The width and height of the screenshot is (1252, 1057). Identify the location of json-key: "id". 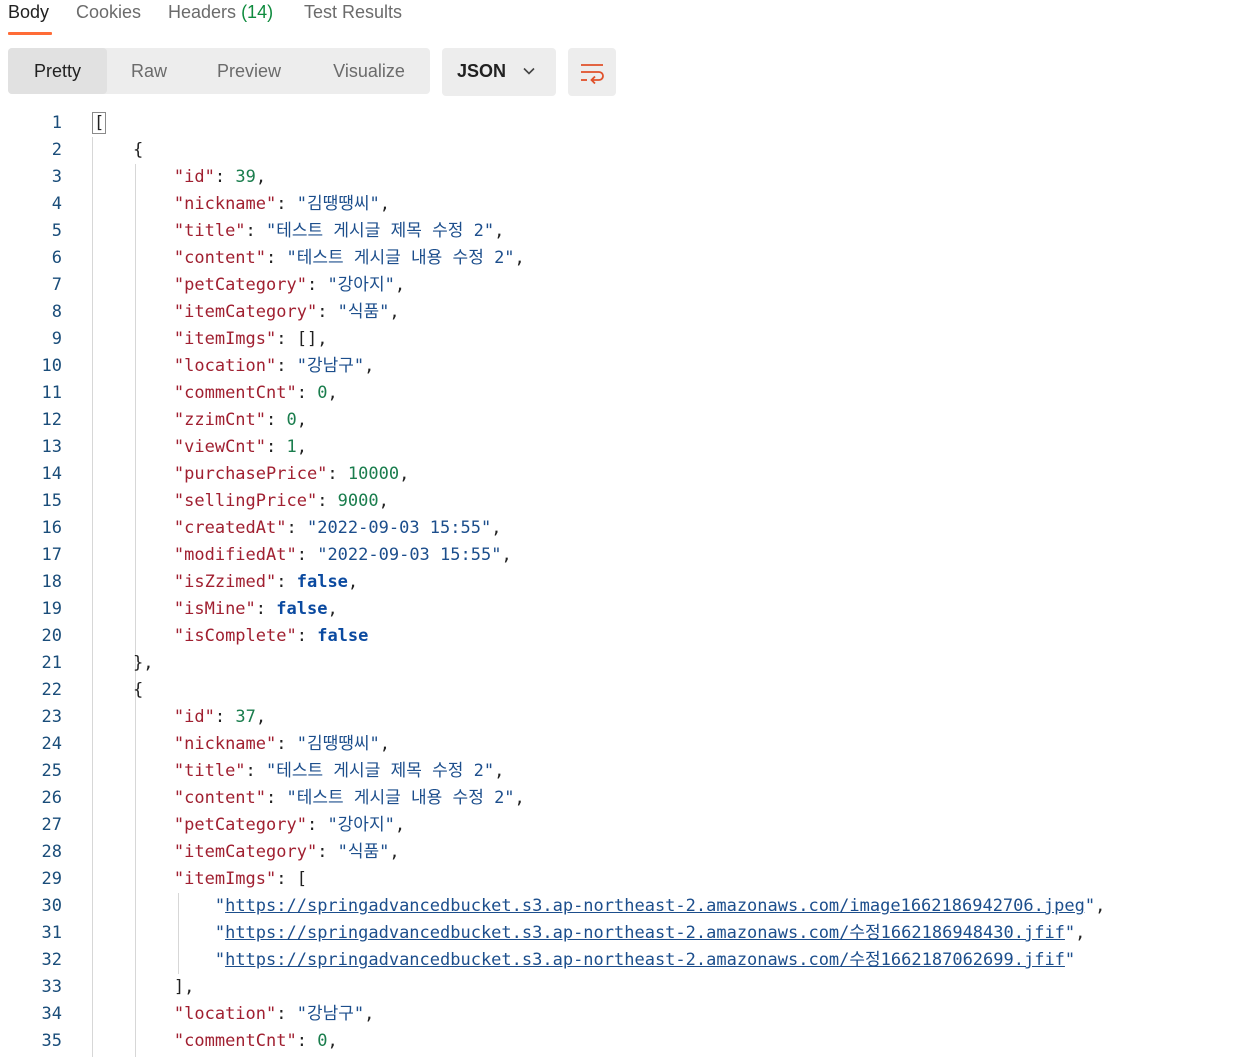
(194, 717).